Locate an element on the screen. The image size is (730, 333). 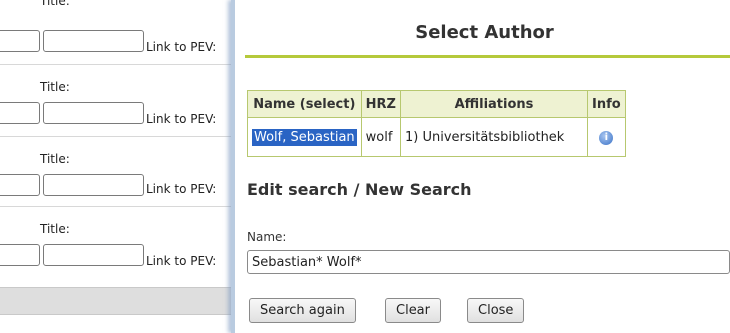
author-name-cell: Wolf, Sebastian is located at coordinates (304, 137).